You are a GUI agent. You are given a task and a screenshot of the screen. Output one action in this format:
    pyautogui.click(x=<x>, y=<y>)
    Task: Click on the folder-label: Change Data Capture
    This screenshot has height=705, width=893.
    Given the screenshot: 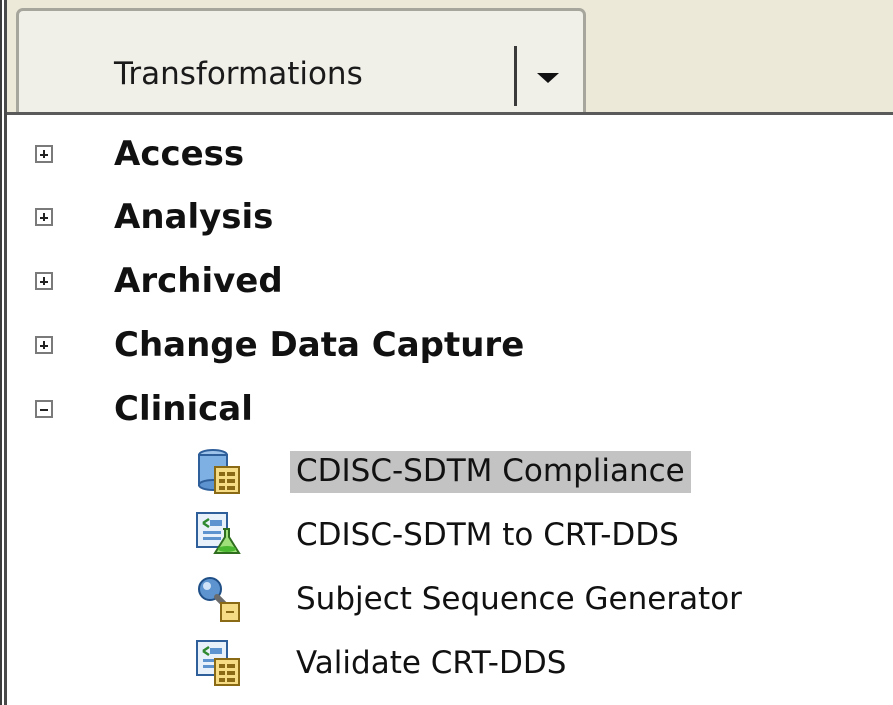 What is the action you would take?
    pyautogui.click(x=319, y=345)
    